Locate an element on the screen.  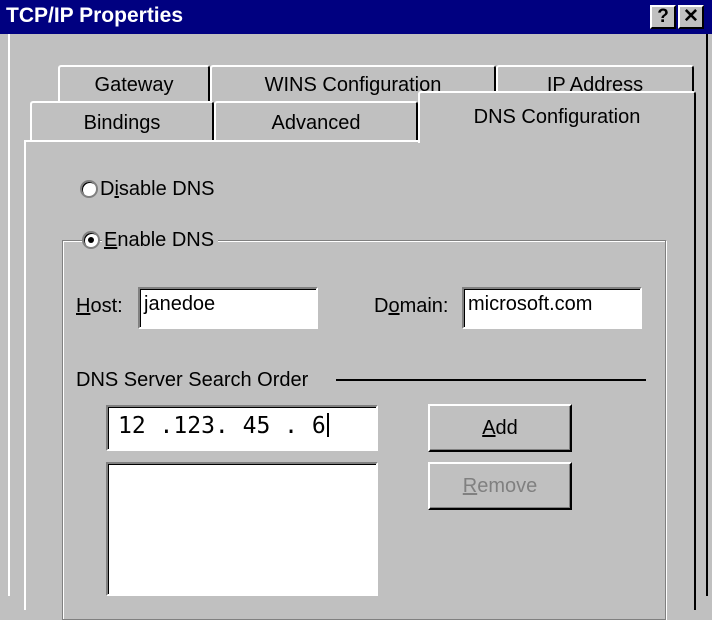
dns-search-order-label: DNS Server Search Order is located at coordinates (192, 380).